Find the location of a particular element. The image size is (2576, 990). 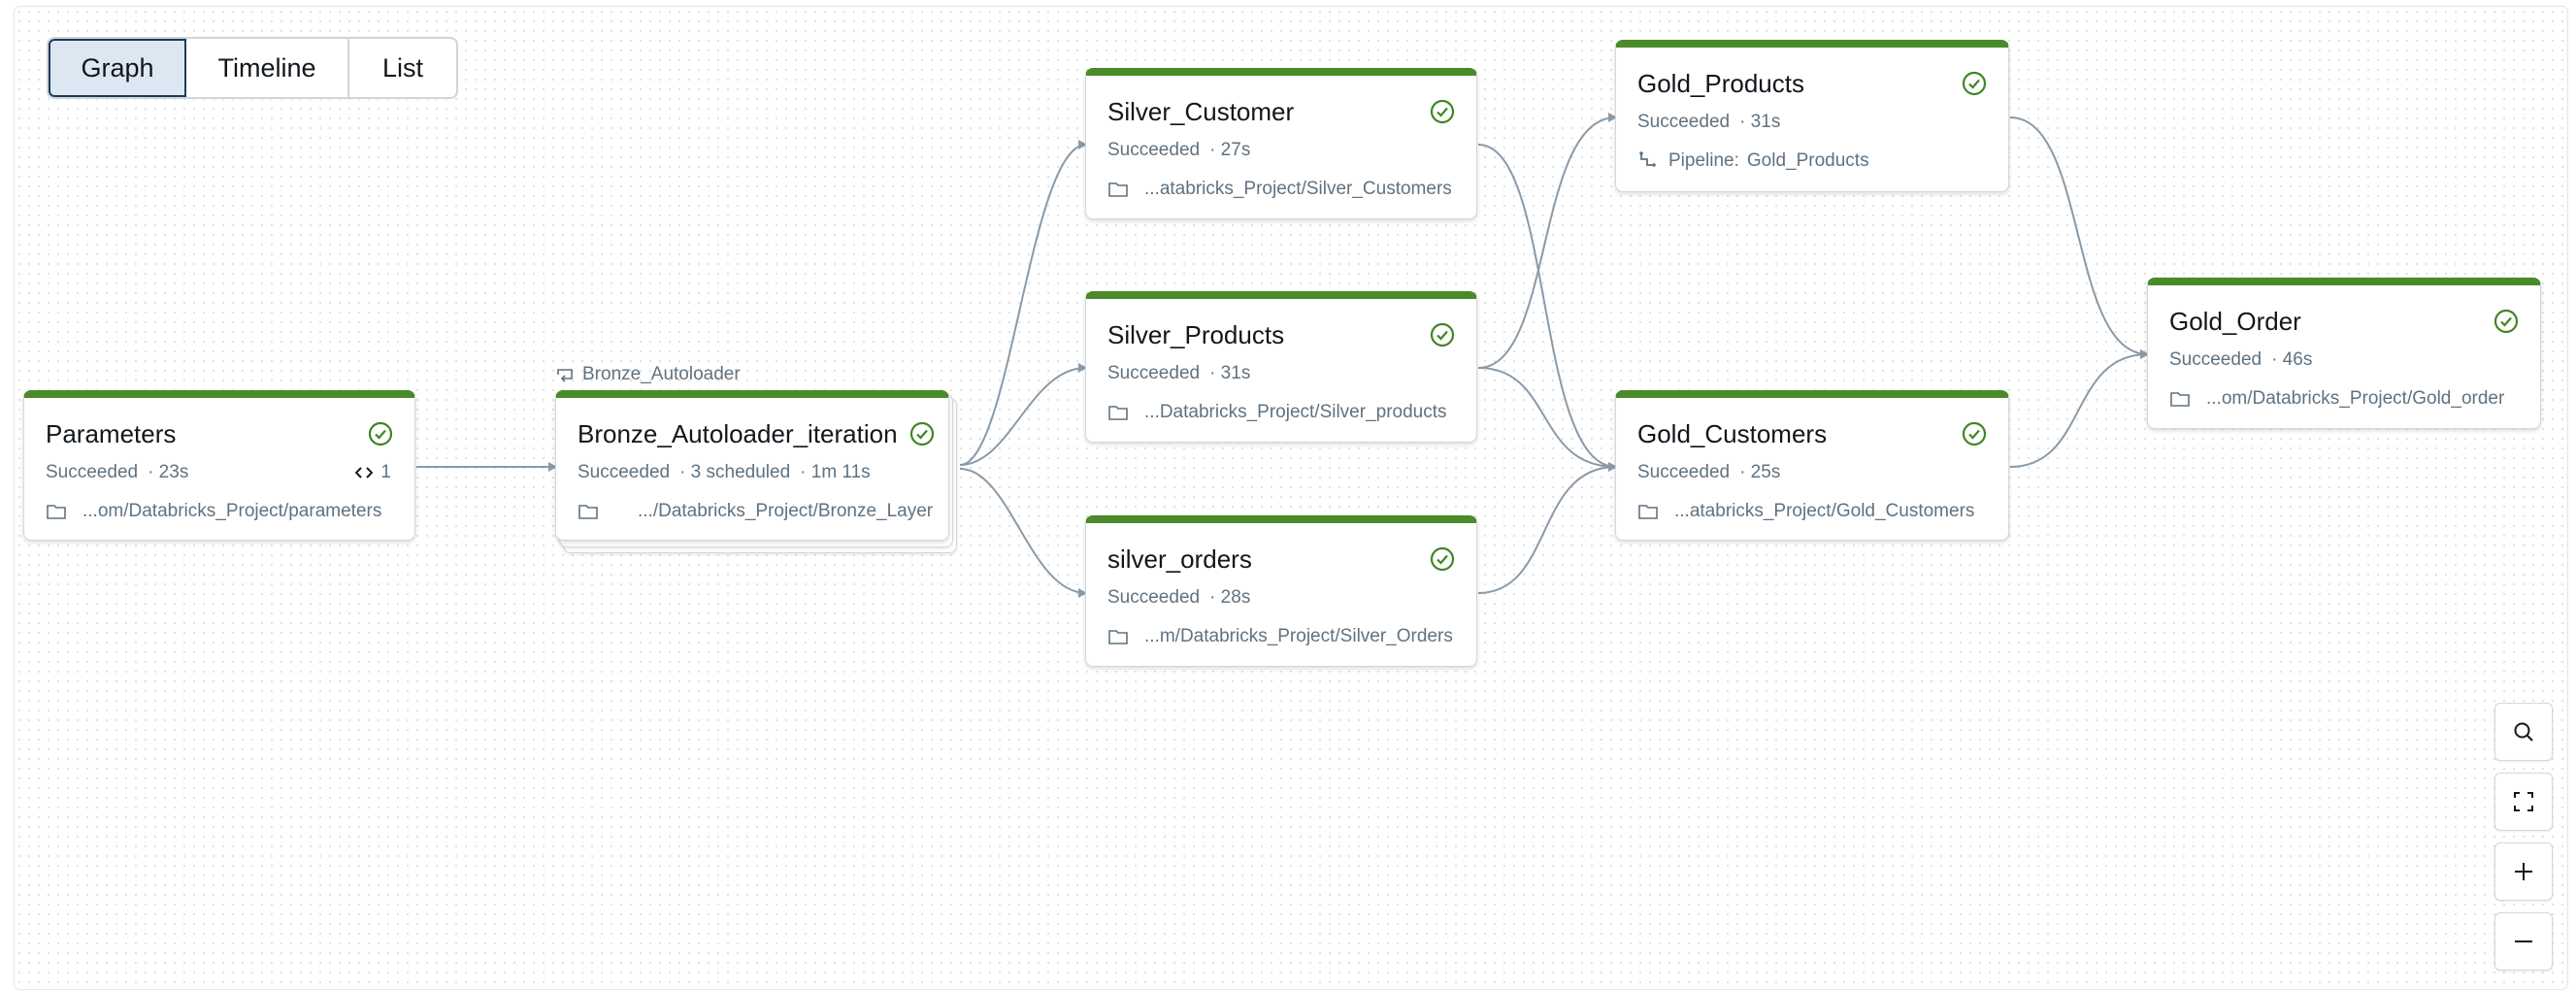

task-path: ...om/Databricks_Project/Gold_order is located at coordinates (2336, 399).